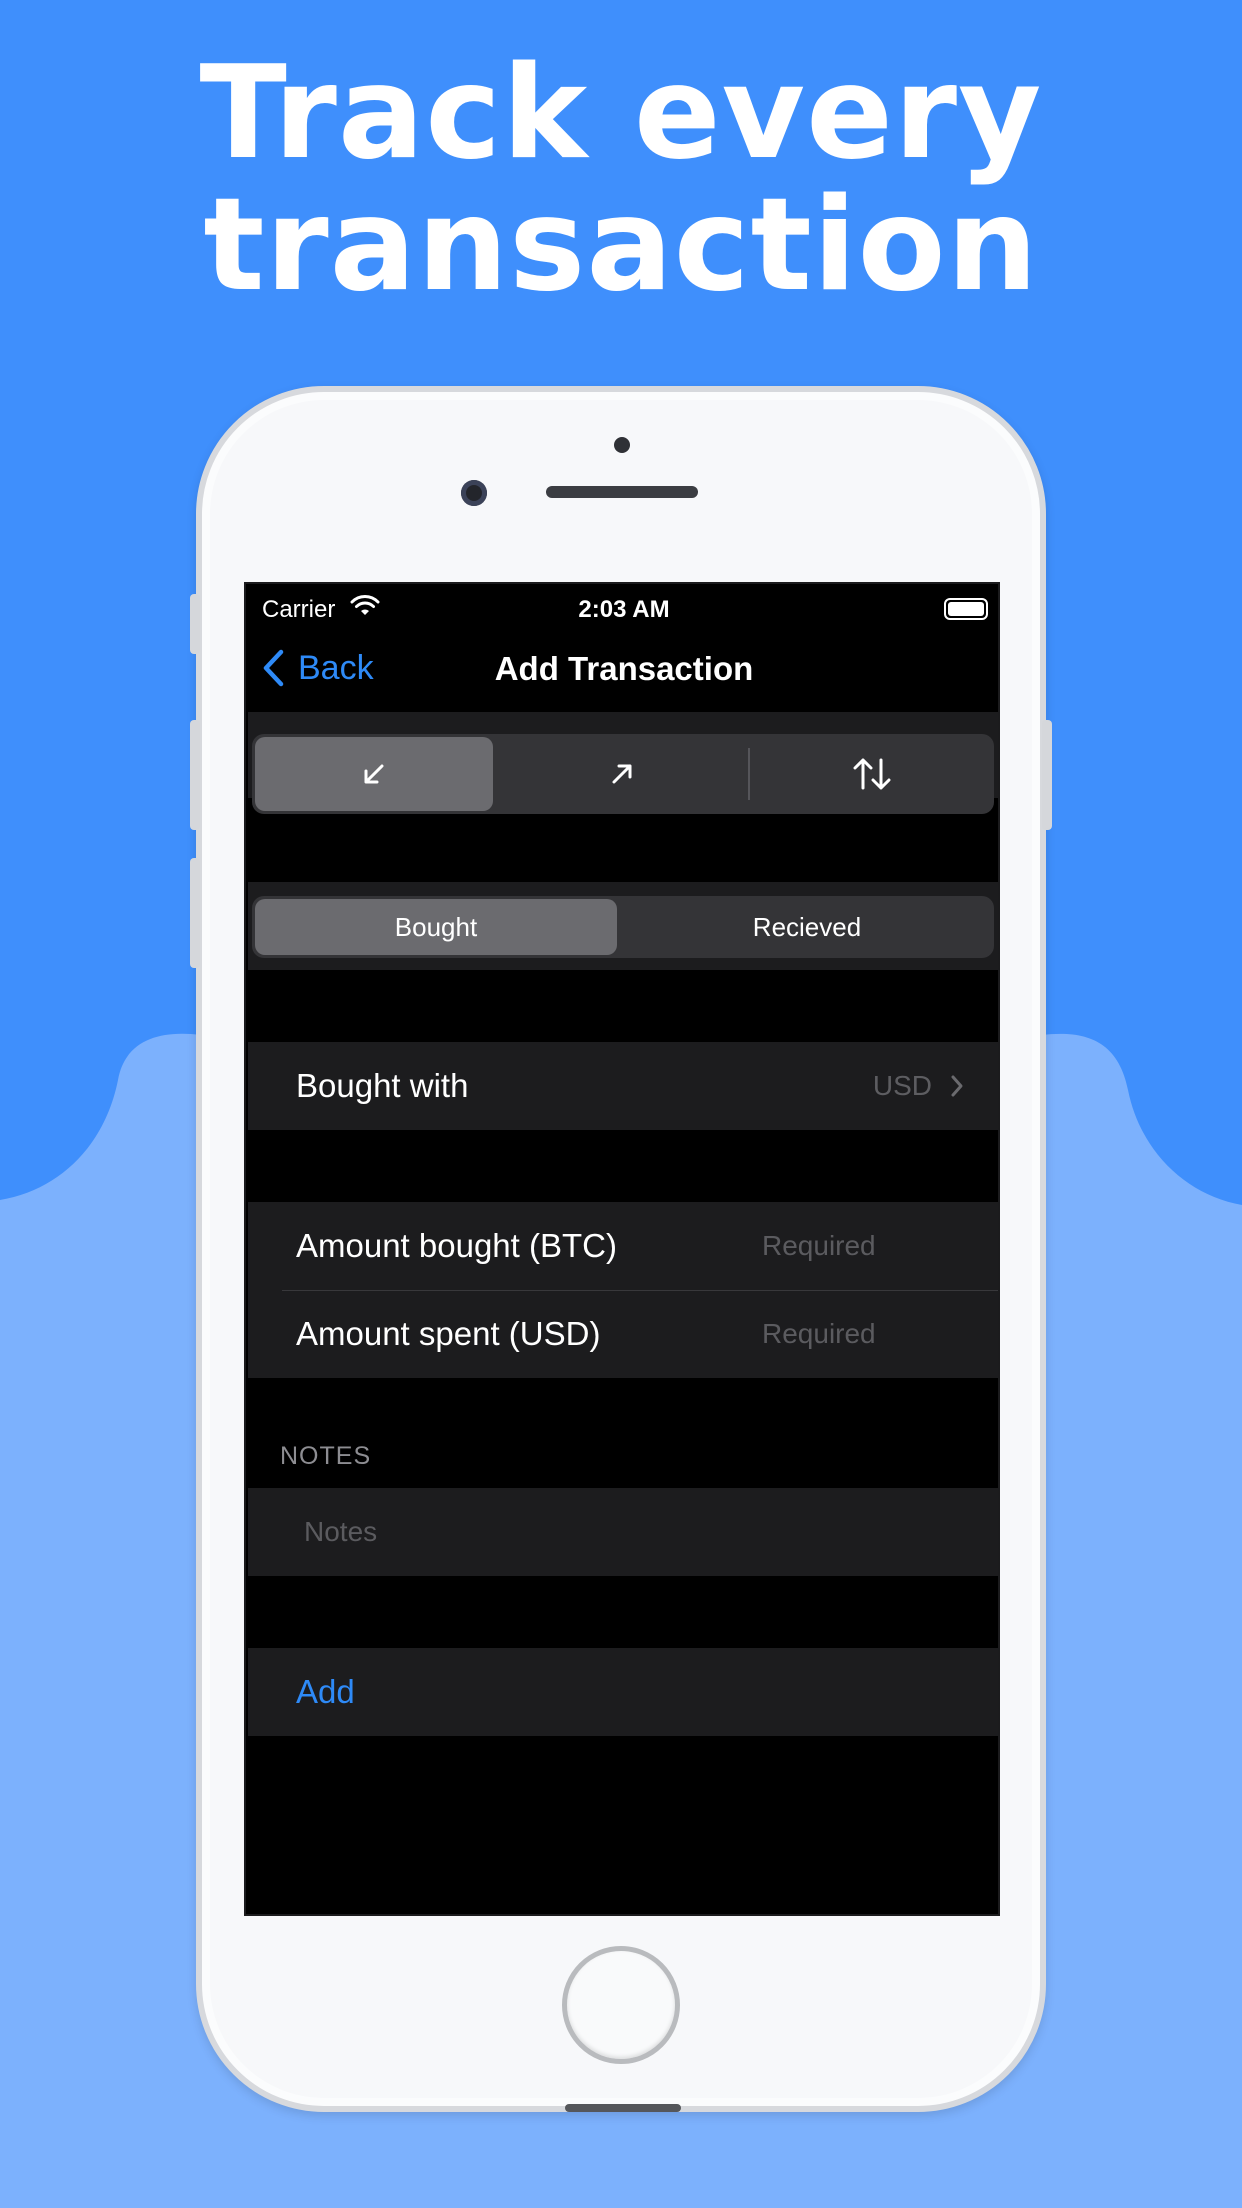 Image resolution: width=1242 pixels, height=2208 pixels. Describe the element at coordinates (436, 927) in the screenshot. I see `segment-bought: Bought` at that location.